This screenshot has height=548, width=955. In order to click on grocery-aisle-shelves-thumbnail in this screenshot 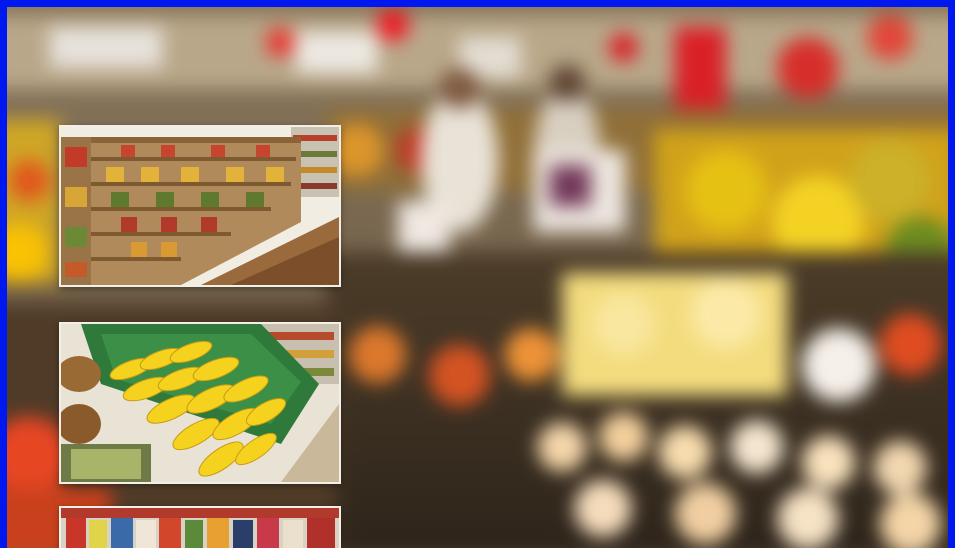, I will do `click(200, 206)`.